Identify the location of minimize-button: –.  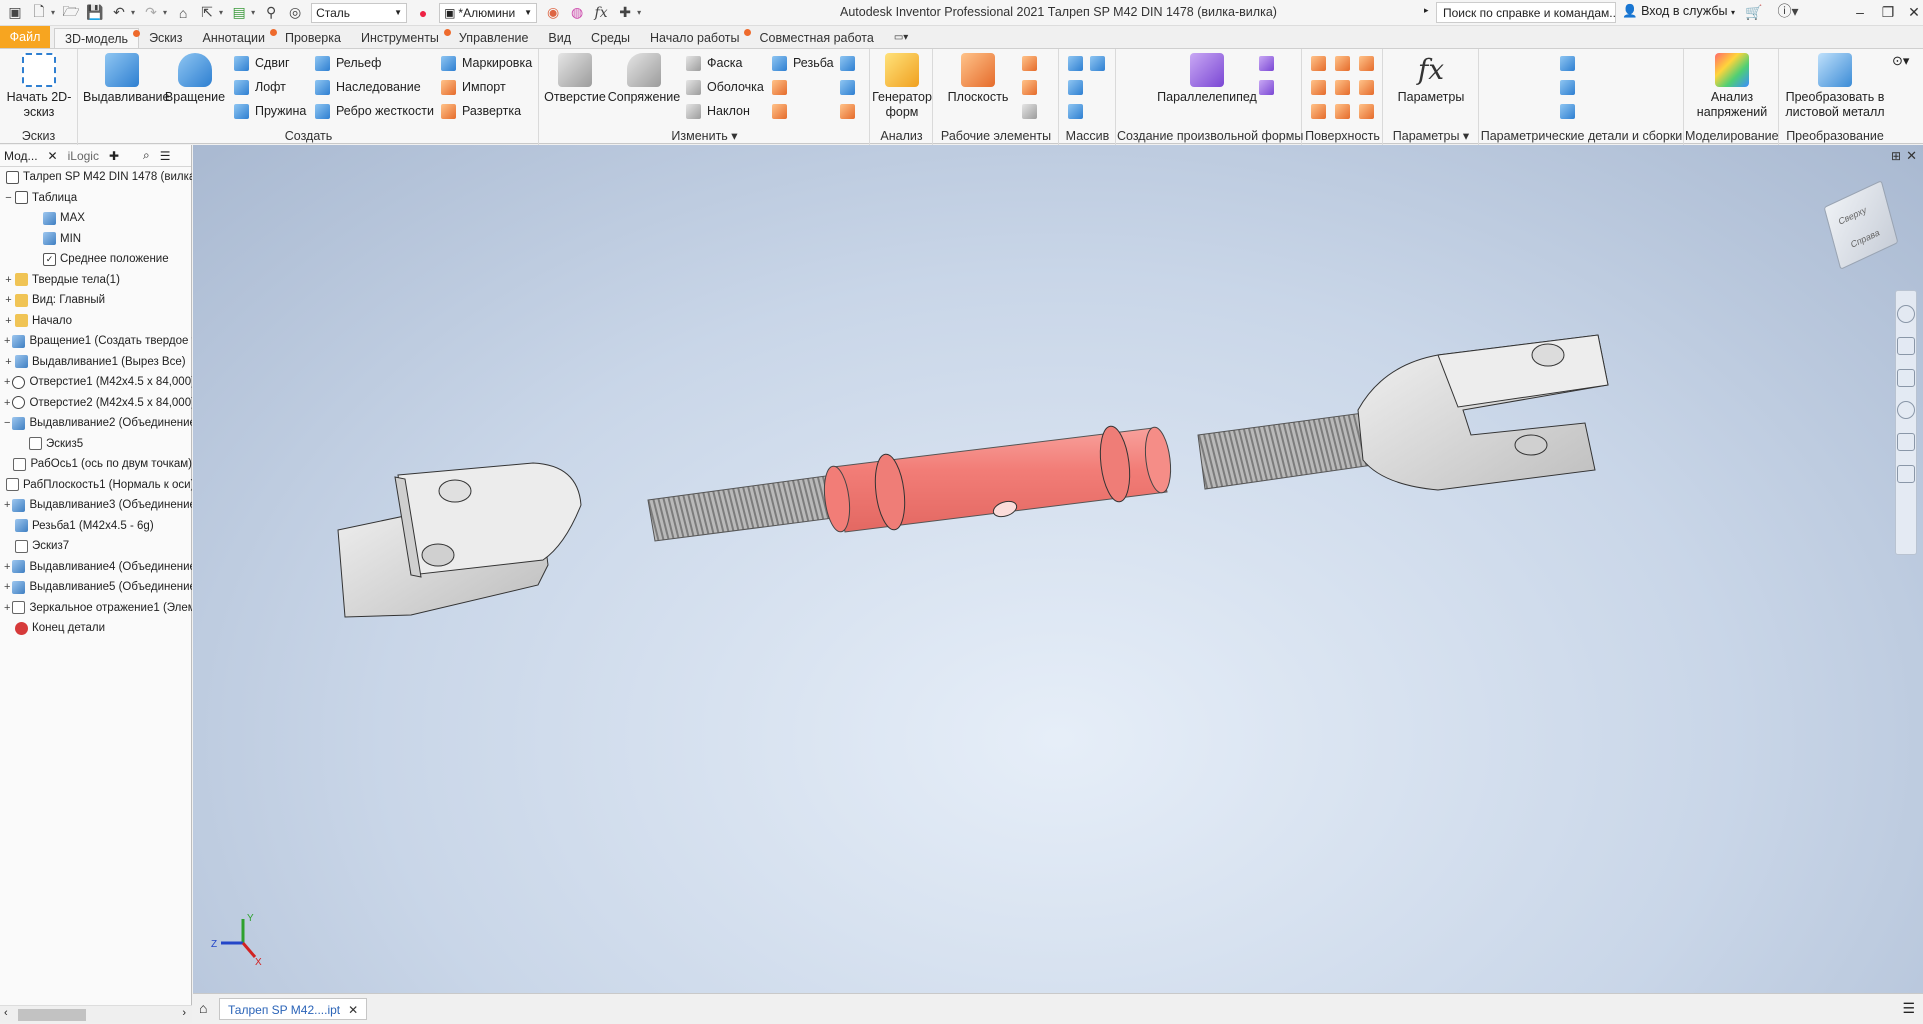
(1860, 12).